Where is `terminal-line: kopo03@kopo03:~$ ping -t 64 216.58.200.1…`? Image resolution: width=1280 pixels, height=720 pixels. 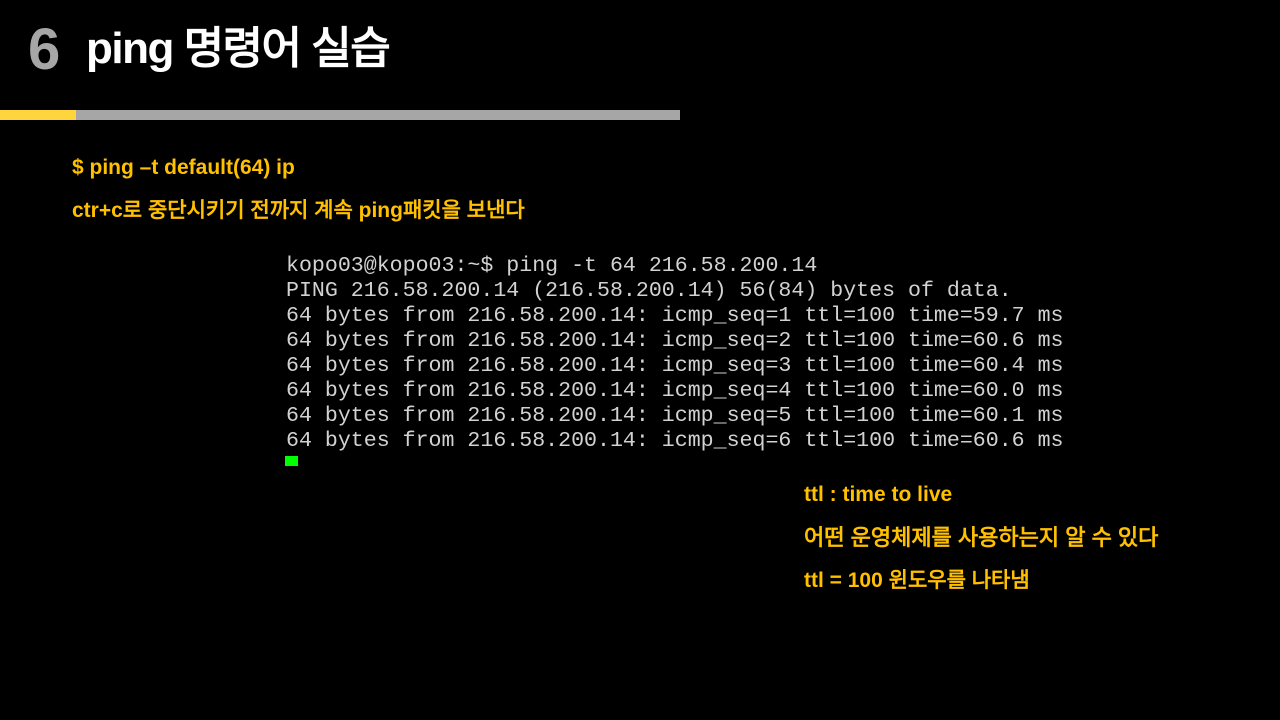
terminal-line: kopo03@kopo03:~$ ping -t 64 216.58.200.1… is located at coordinates (552, 266).